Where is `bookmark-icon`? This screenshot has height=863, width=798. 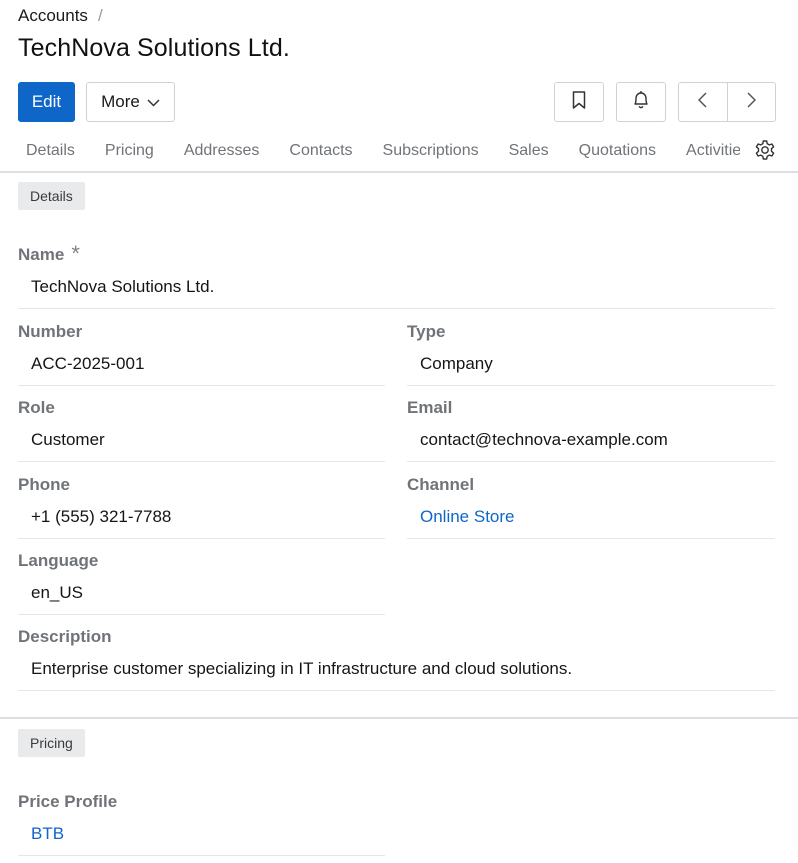 bookmark-icon is located at coordinates (579, 102).